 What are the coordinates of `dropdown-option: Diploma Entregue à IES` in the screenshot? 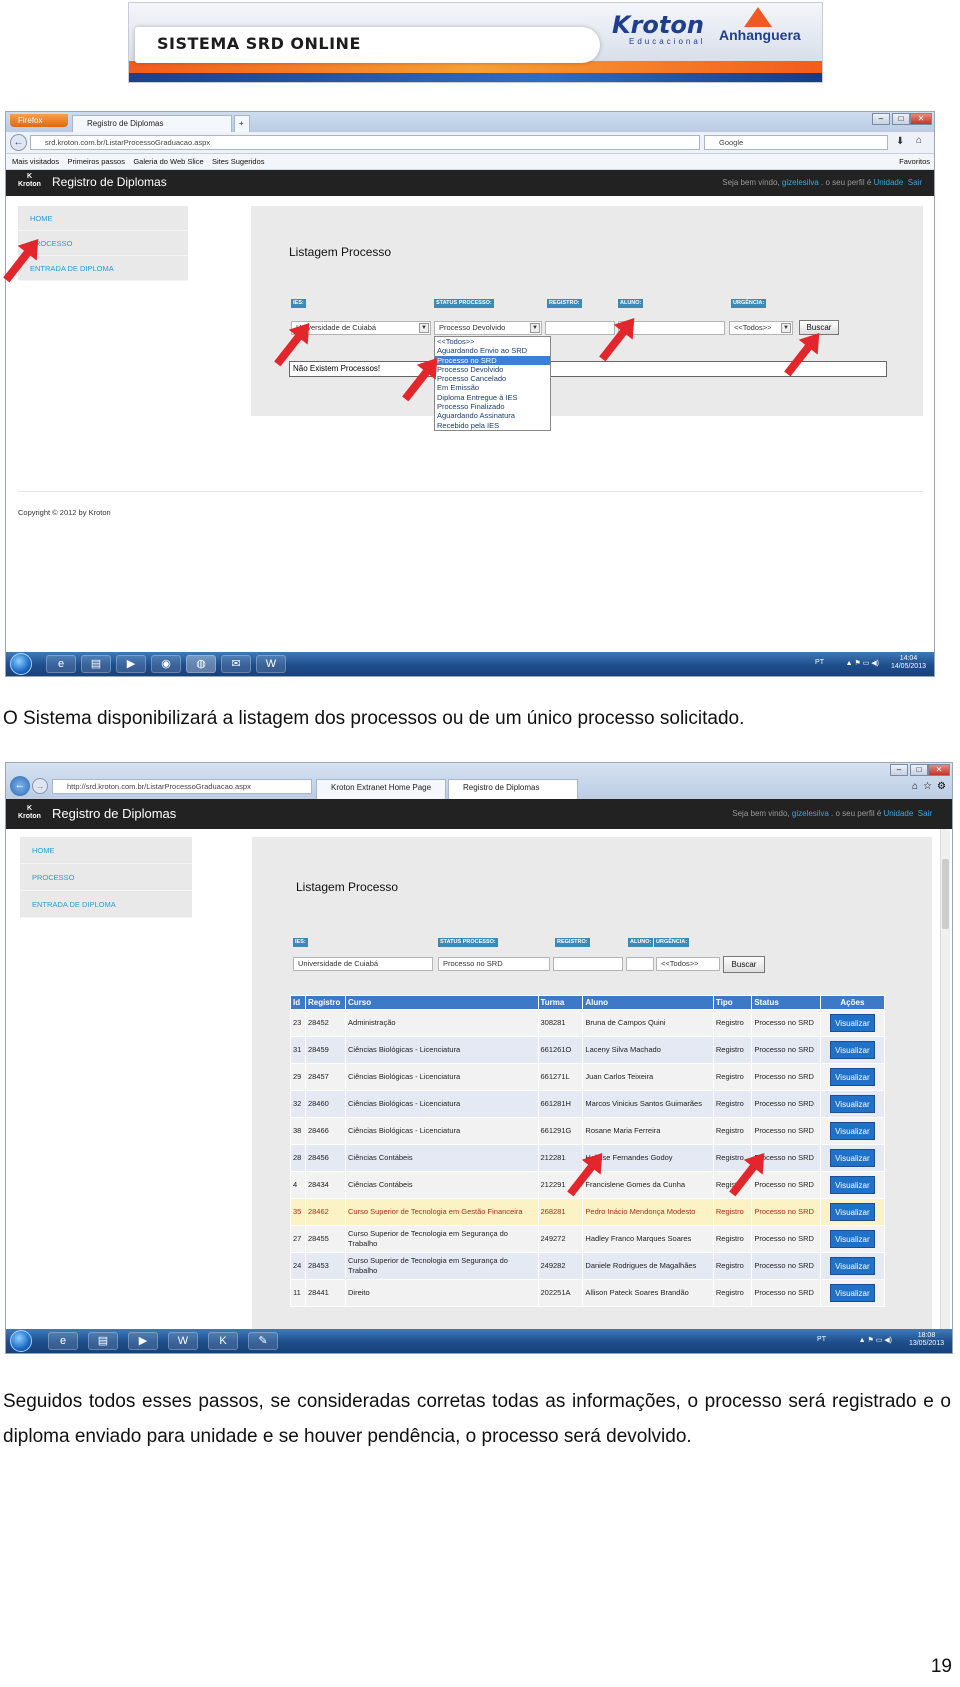 It's located at (492, 397).